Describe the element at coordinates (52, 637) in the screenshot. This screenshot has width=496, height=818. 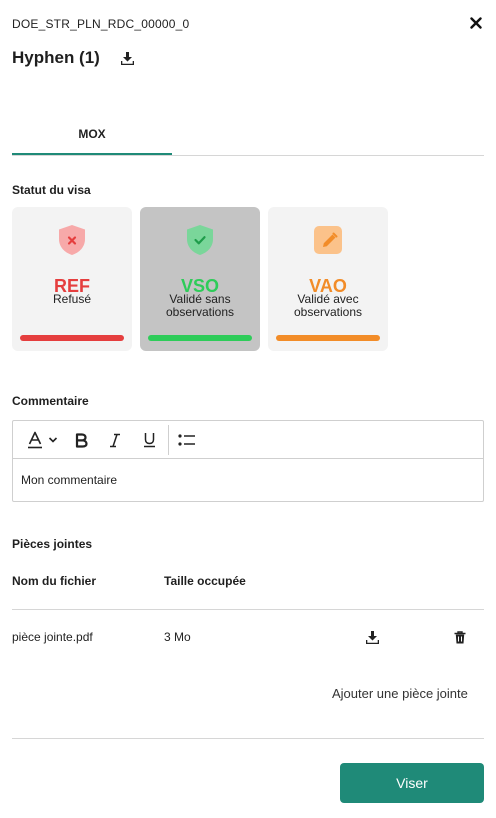
I see `attachment-filename: pièce jointe.pdf` at that location.